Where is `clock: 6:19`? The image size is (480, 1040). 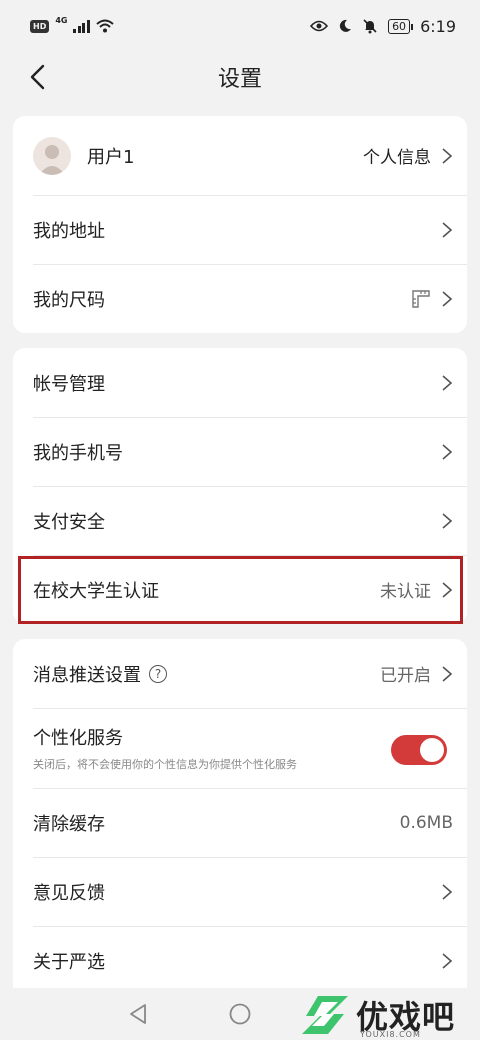 clock: 6:19 is located at coordinates (438, 26).